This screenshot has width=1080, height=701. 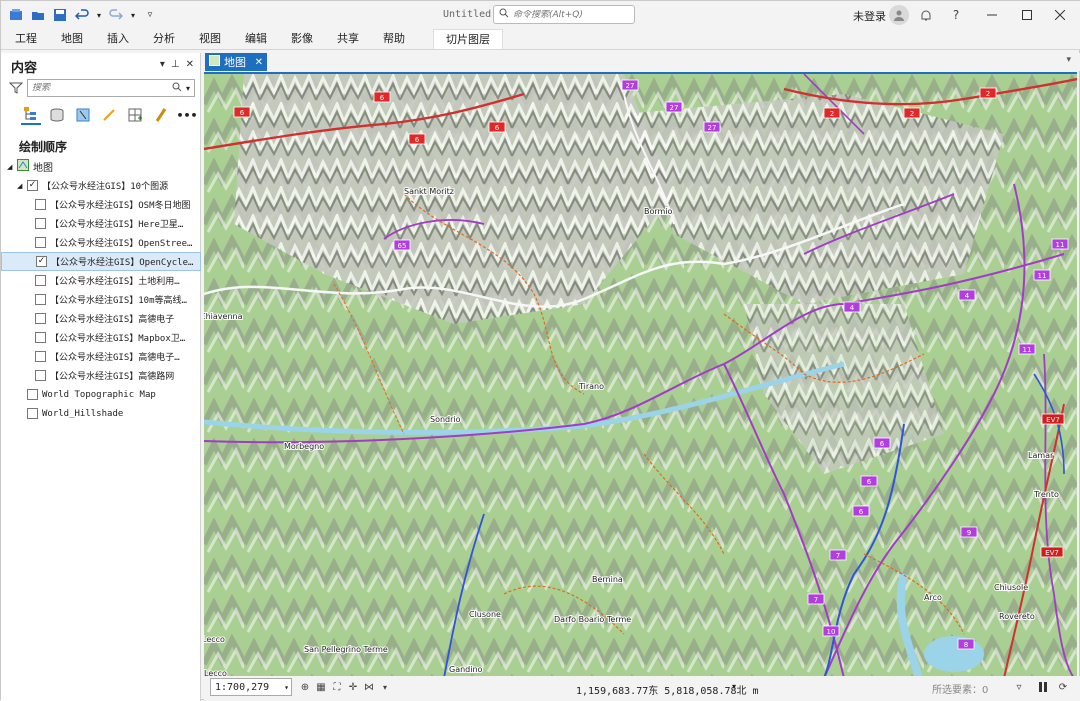 I want to click on tab-view: 视图, so click(x=210, y=39).